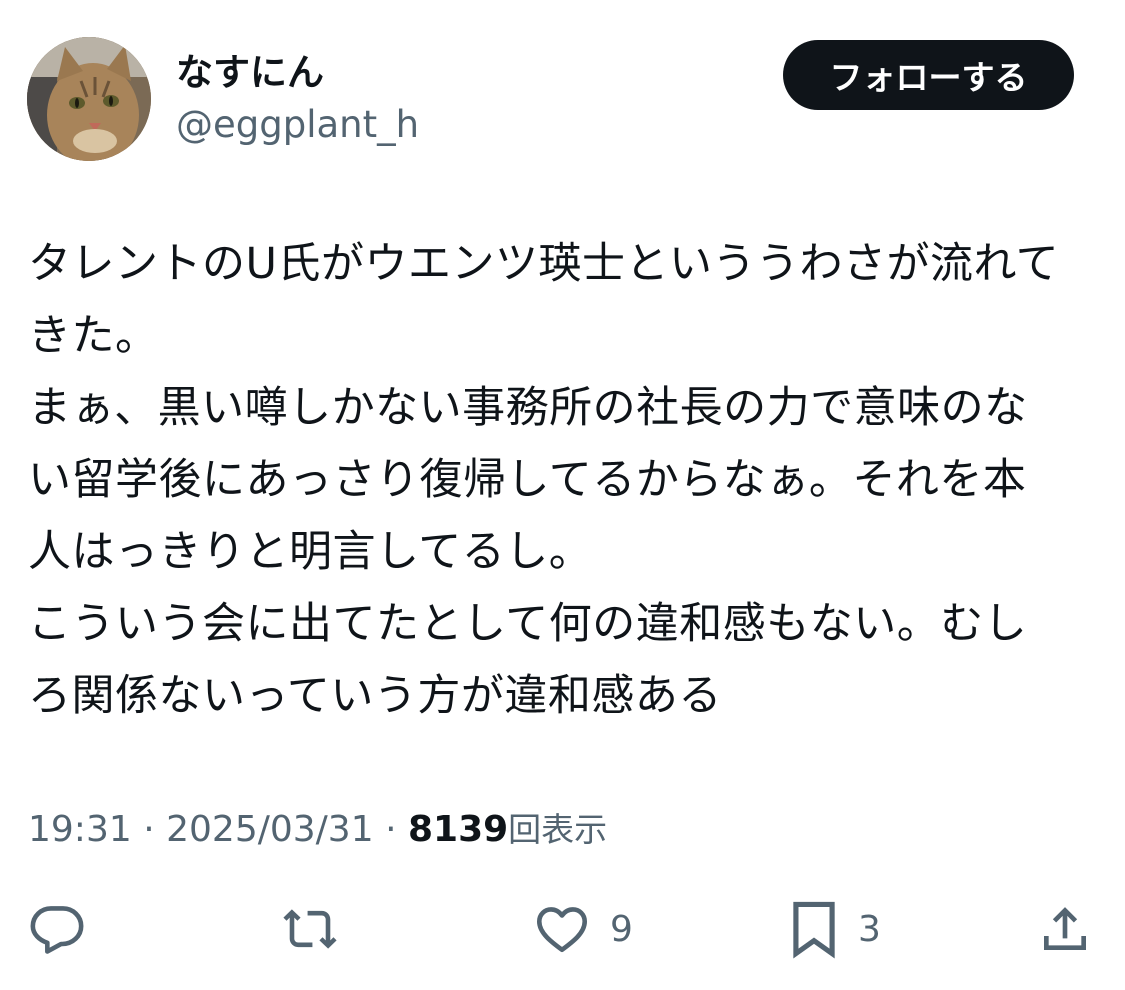 Image resolution: width=1125 pixels, height=990 pixels. Describe the element at coordinates (562, 930) in the screenshot. I see `heart-icon` at that location.